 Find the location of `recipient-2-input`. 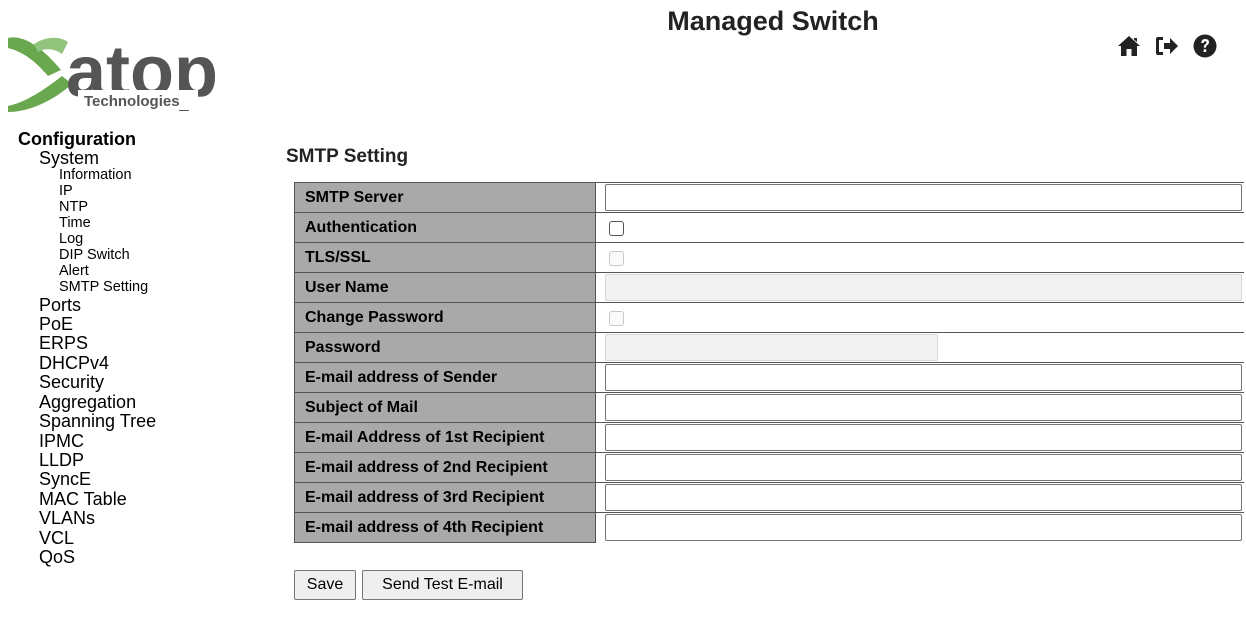

recipient-2-input is located at coordinates (923, 467).